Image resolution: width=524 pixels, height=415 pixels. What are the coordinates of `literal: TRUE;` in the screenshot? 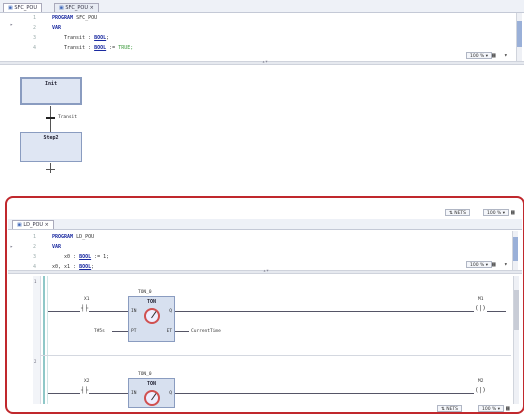 It's located at (126, 48).